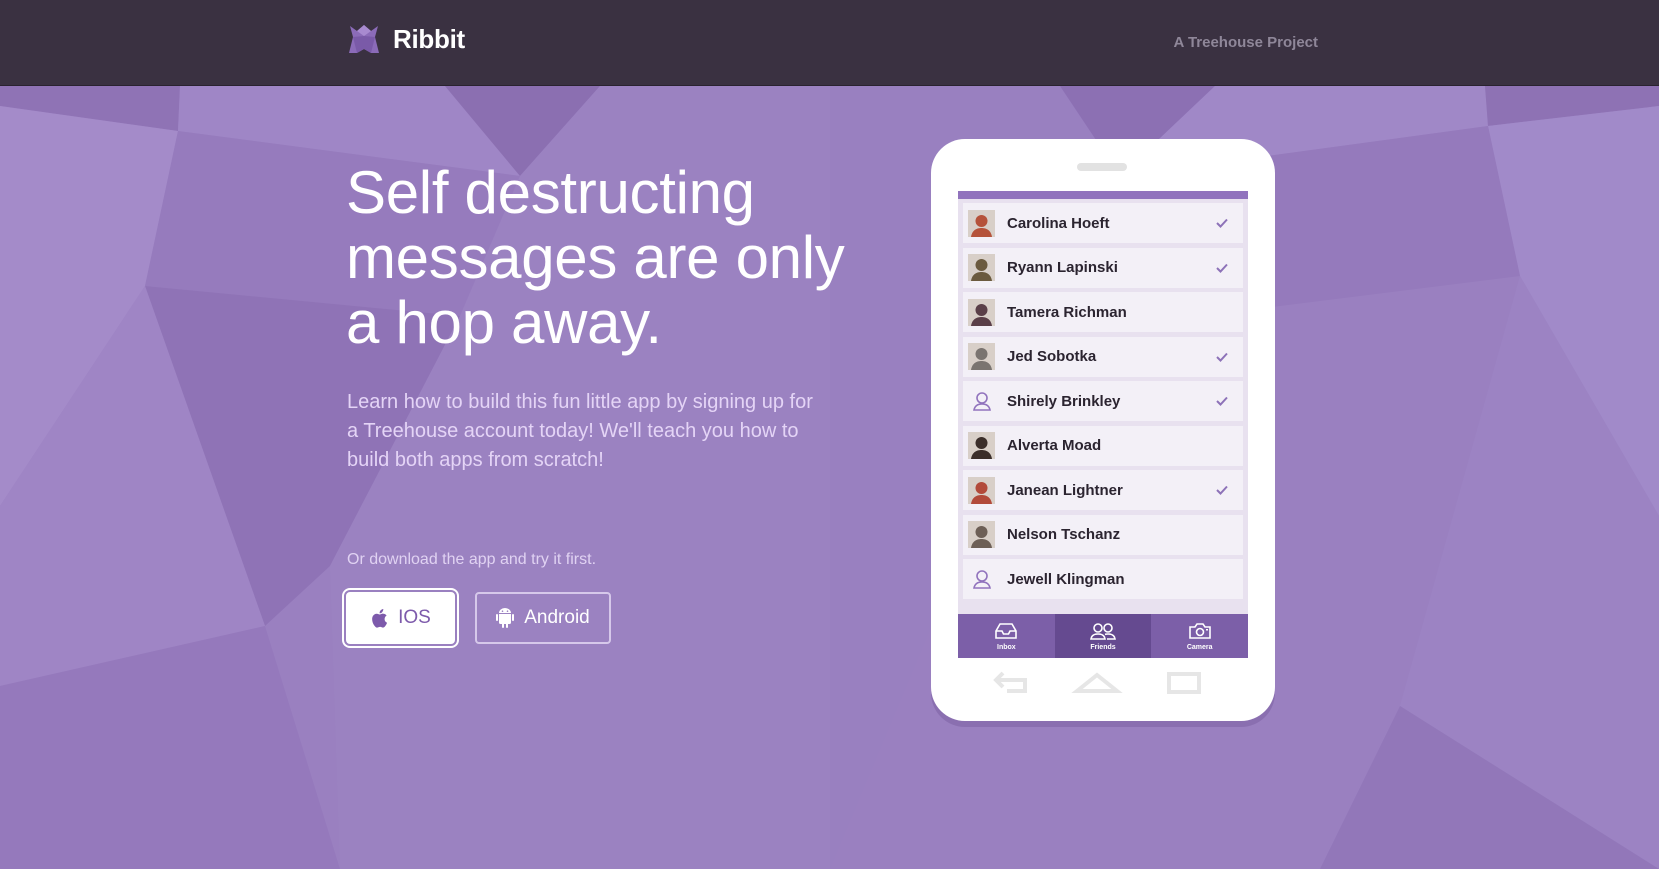  I want to click on tab-label: Camera, so click(1199, 647).